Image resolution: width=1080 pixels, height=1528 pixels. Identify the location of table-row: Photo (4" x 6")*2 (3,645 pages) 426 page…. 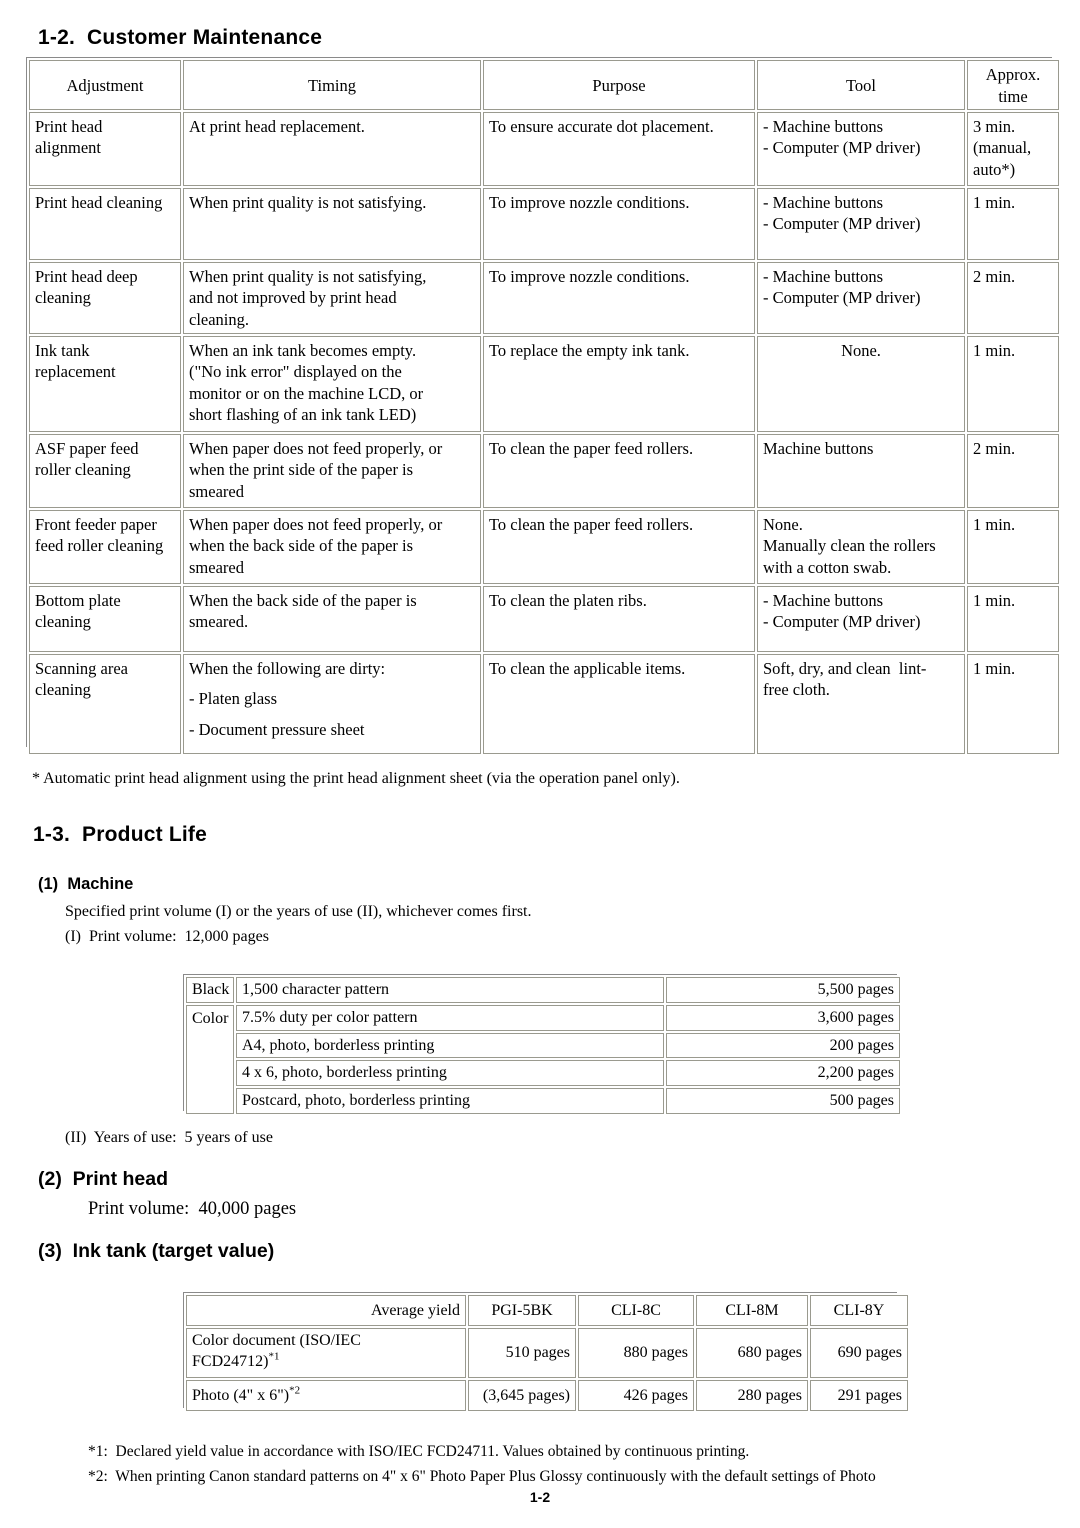
(547, 1395).